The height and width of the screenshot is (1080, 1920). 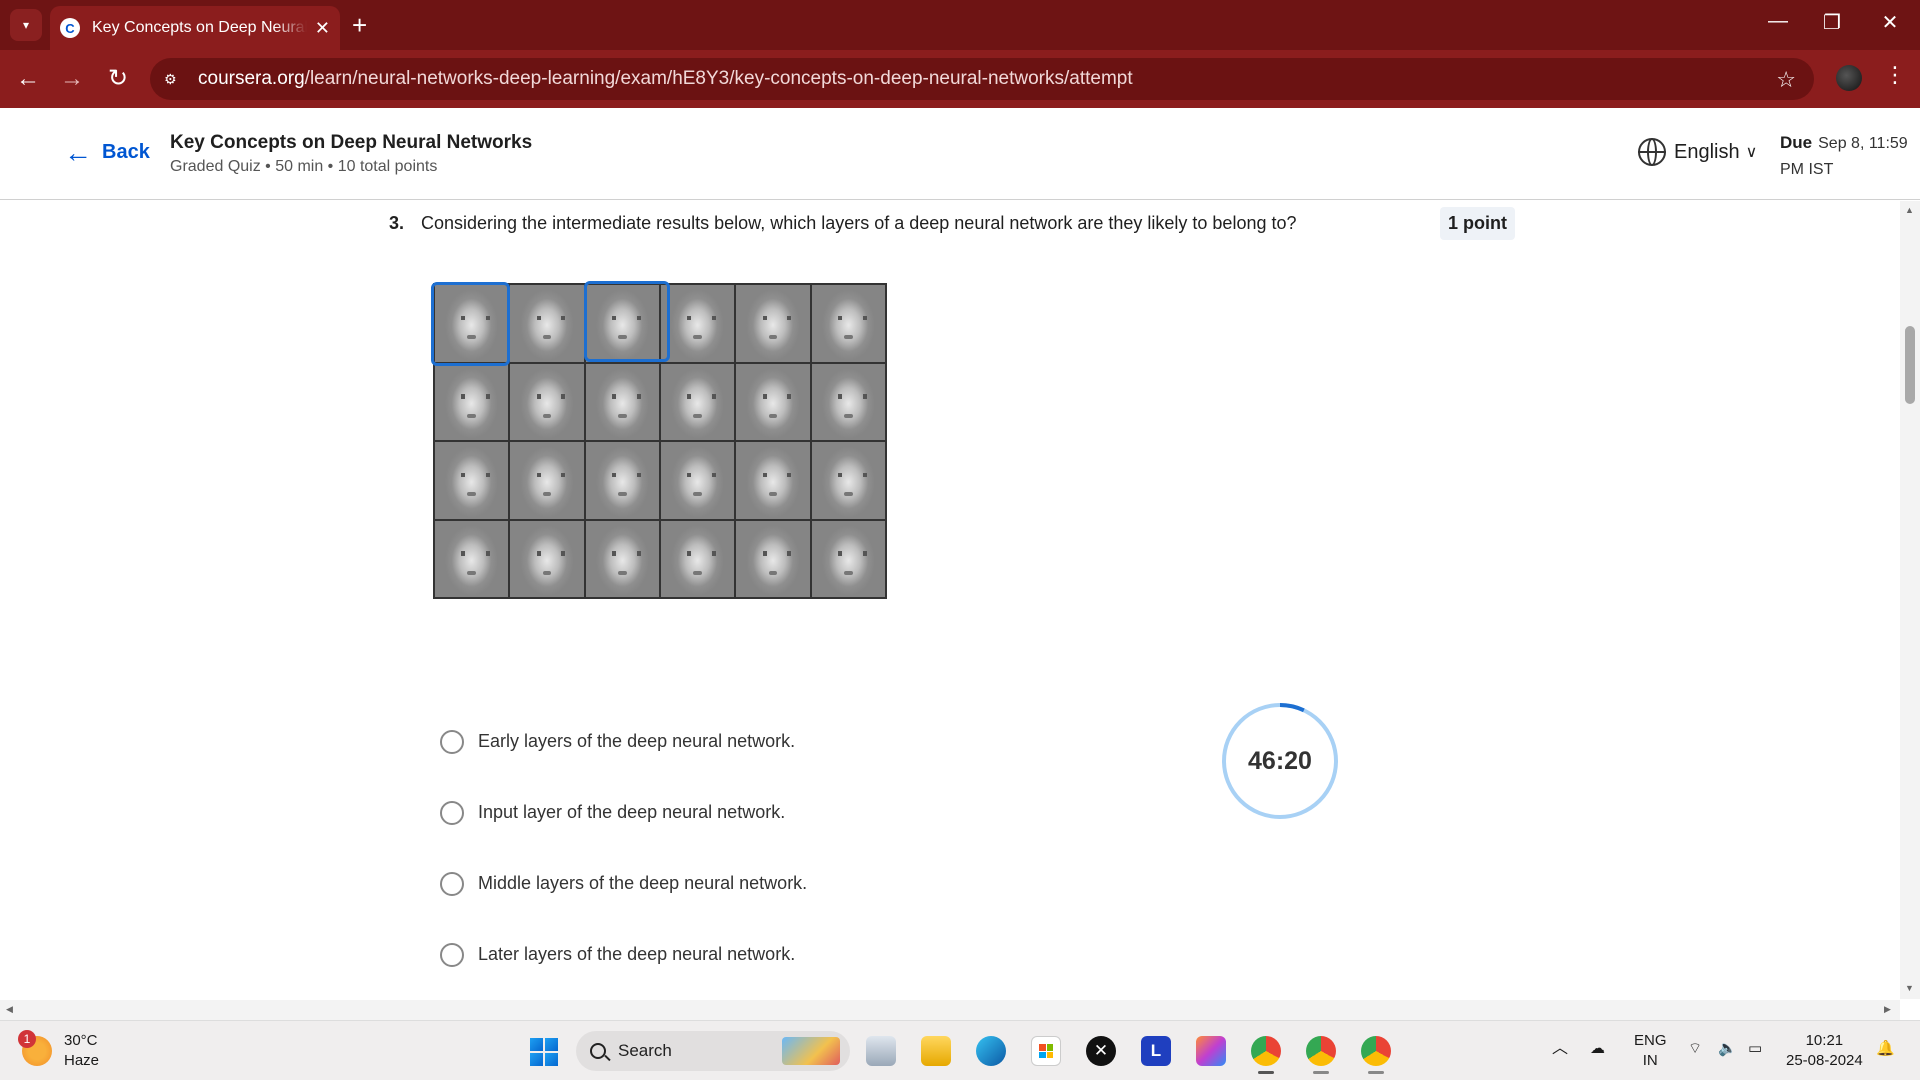 What do you see at coordinates (1266, 1051) in the screenshot?
I see `chrome-profile-1-icon` at bounding box center [1266, 1051].